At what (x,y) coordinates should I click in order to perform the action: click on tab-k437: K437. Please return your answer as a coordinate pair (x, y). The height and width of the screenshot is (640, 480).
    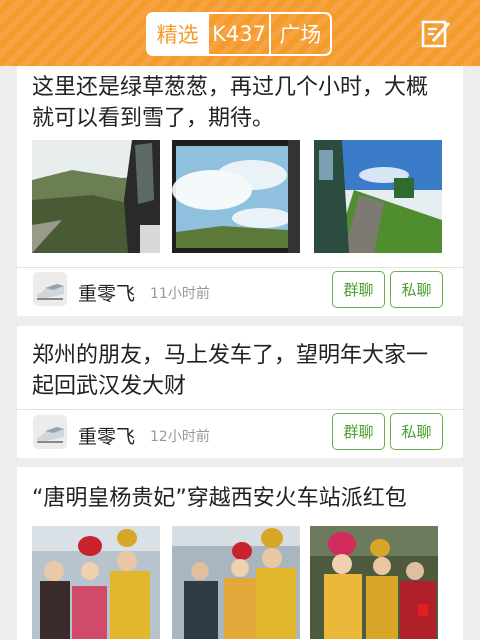
    Looking at the image, I should click on (237, 34).